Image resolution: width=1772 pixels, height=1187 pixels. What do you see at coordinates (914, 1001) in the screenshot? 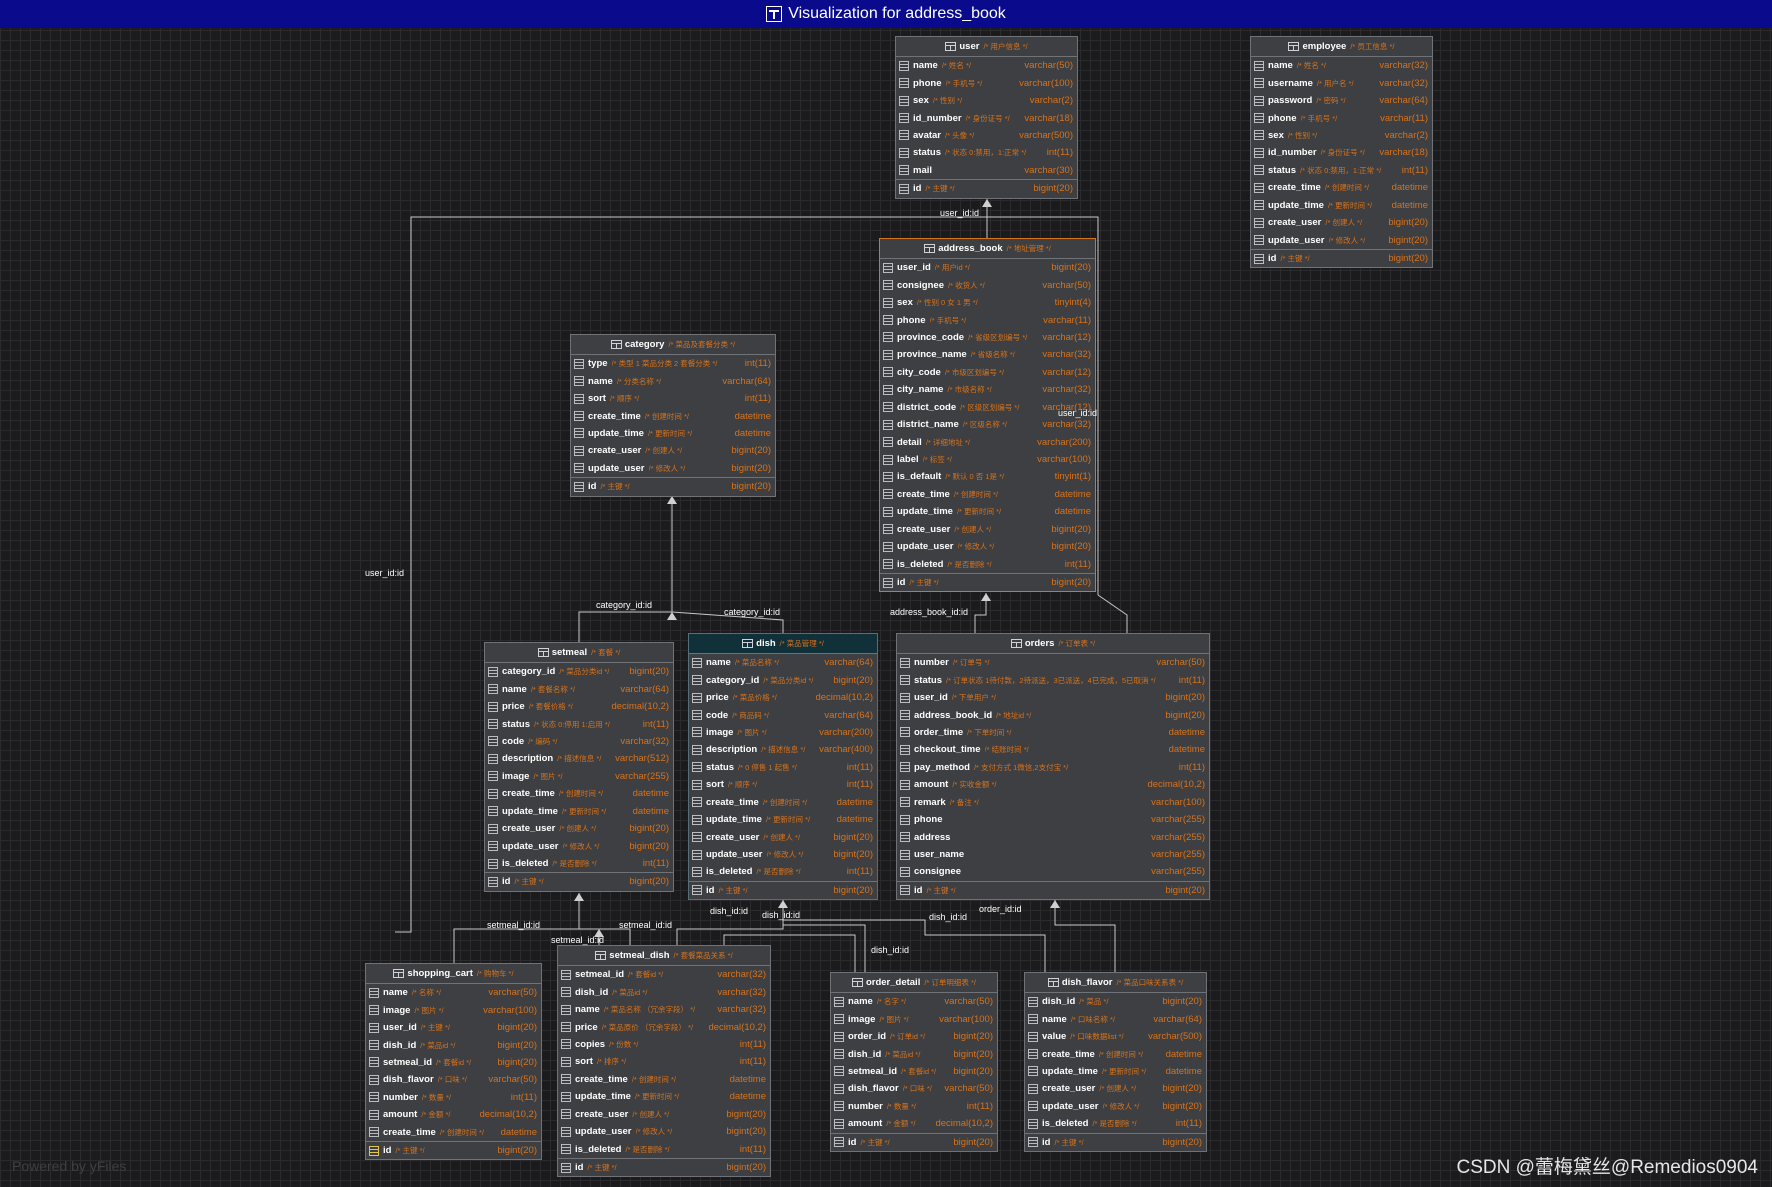
I see `column-row: name/* 名字 */ varchar(50)` at bounding box center [914, 1001].